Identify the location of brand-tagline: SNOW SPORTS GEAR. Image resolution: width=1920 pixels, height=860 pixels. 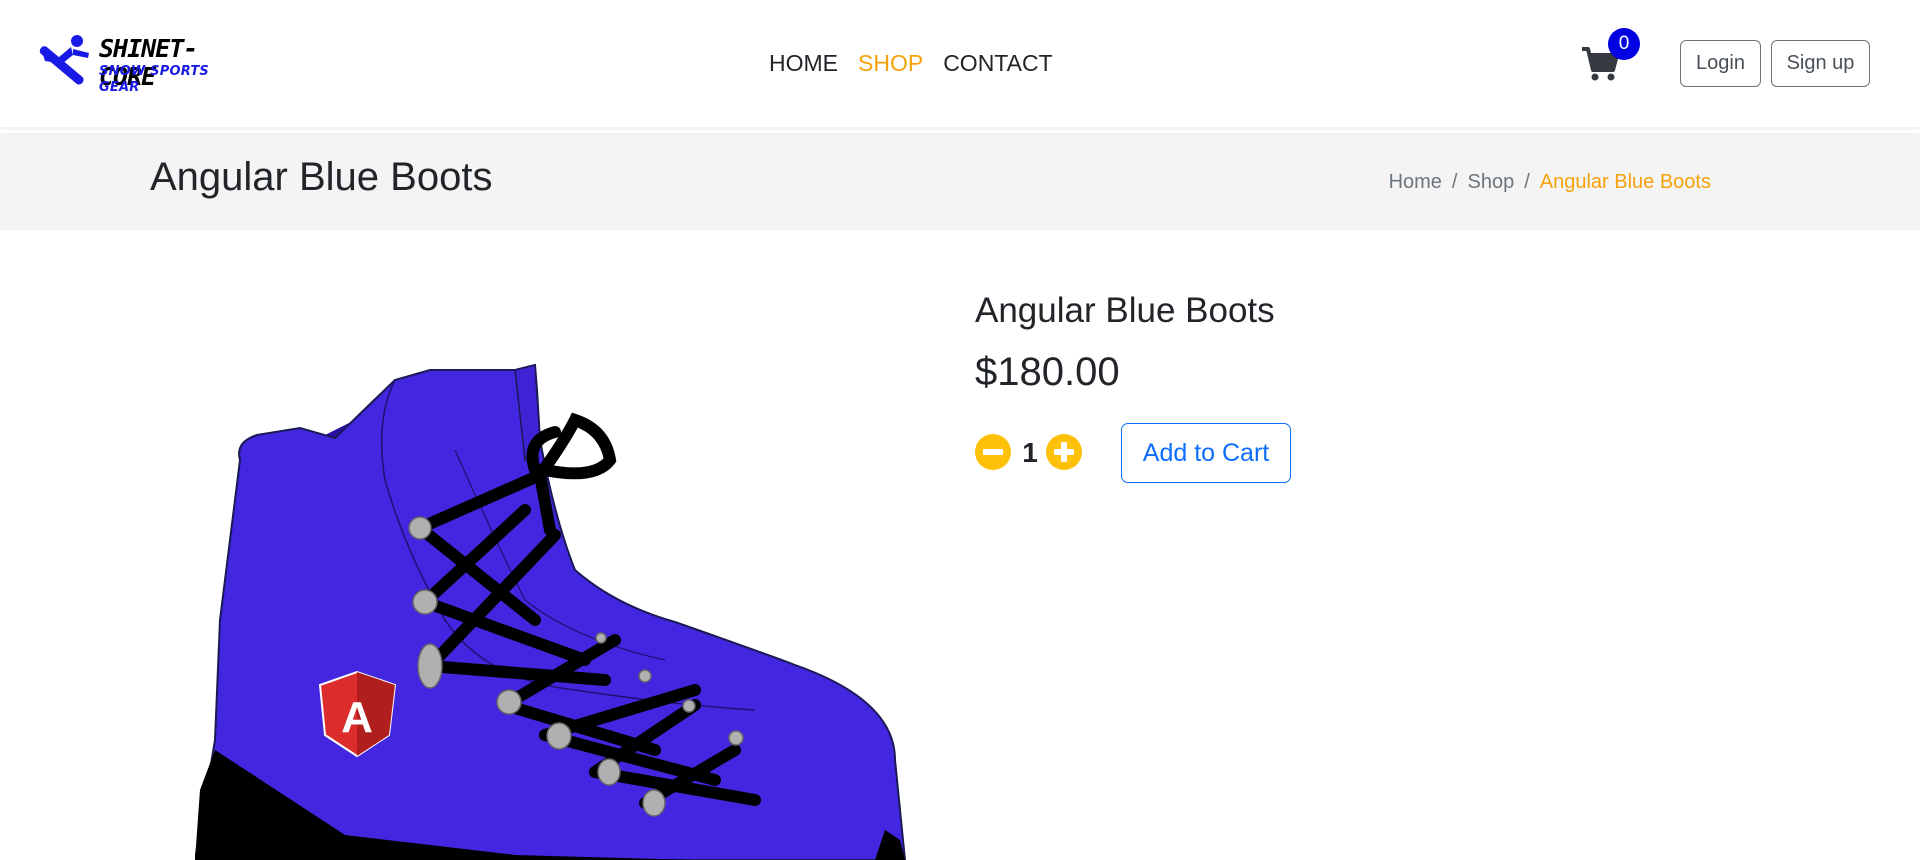
(154, 79).